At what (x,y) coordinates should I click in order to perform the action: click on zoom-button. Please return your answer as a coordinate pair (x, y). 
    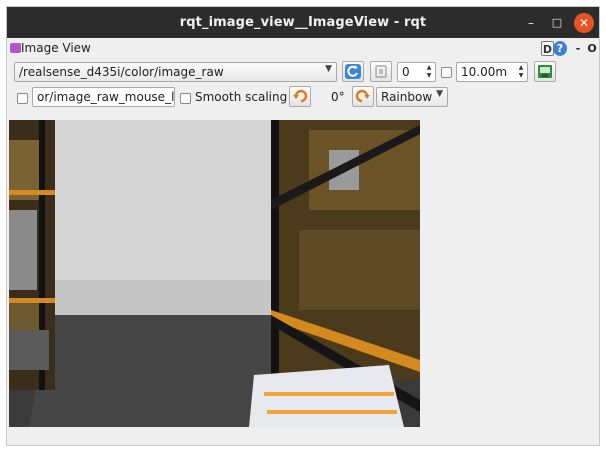
    Looking at the image, I should click on (381, 71).